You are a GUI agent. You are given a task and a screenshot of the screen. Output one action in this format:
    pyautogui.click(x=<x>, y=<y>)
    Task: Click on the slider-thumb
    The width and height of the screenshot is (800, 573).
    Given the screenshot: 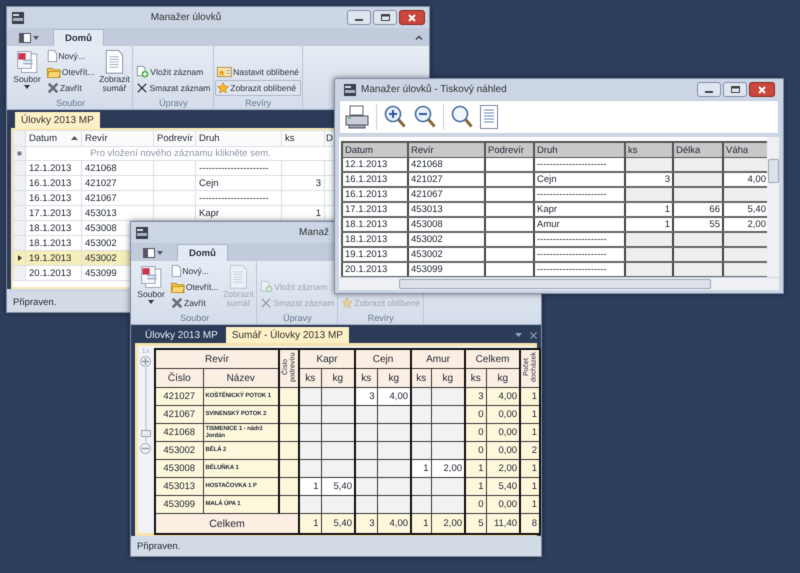 What is the action you would take?
    pyautogui.click(x=145, y=434)
    